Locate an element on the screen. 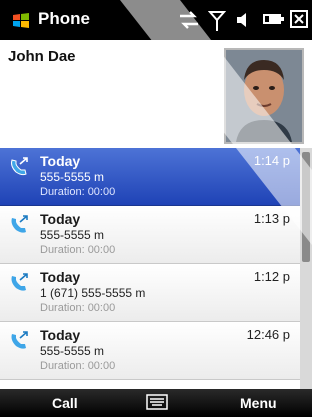  call-softkey: Call is located at coordinates (65, 403).